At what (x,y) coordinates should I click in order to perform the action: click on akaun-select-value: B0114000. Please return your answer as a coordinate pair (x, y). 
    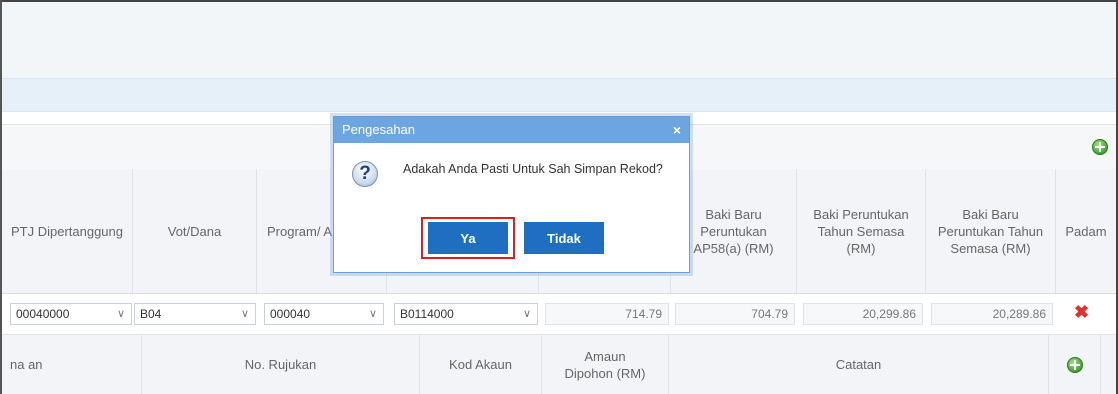
    Looking at the image, I should click on (427, 314).